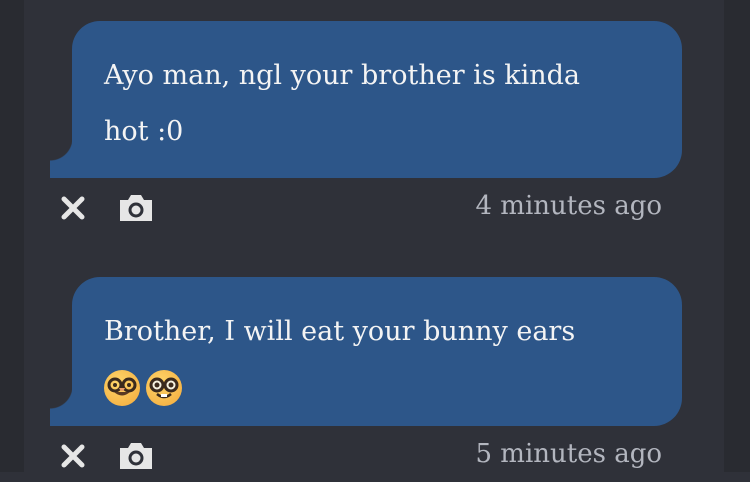 The height and width of the screenshot is (482, 750). What do you see at coordinates (12, 236) in the screenshot?
I see `left-gutter` at bounding box center [12, 236].